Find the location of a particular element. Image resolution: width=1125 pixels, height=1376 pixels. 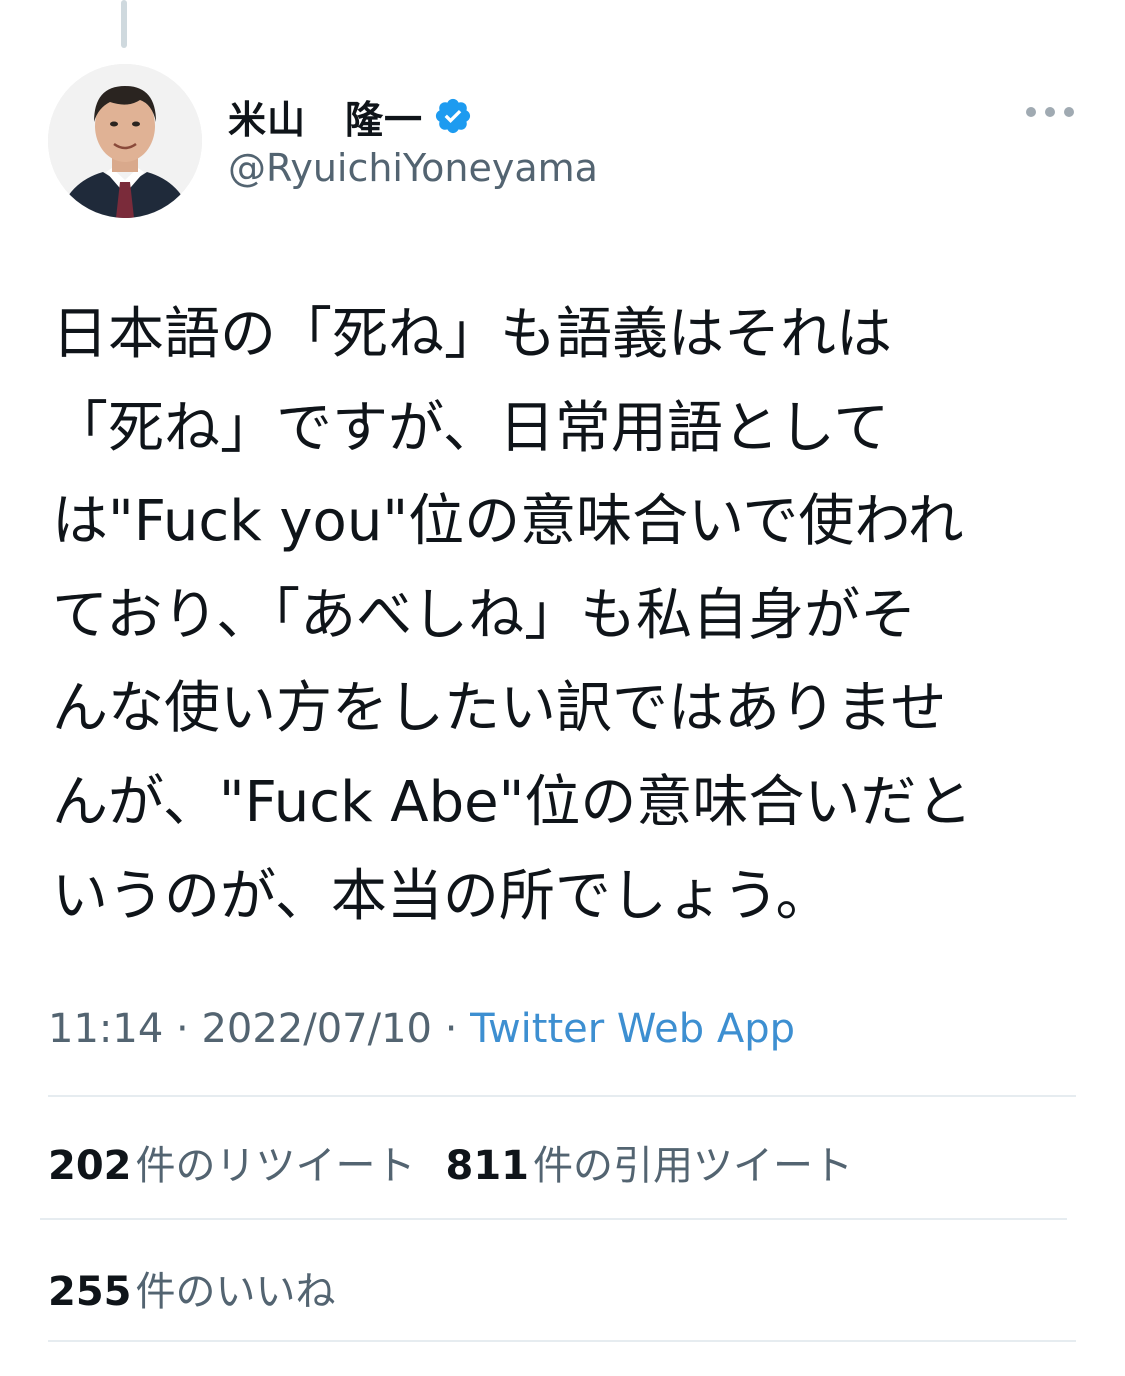

tweet-text-line: 「死ね」ですが、日常用語として is located at coordinates (471, 428).